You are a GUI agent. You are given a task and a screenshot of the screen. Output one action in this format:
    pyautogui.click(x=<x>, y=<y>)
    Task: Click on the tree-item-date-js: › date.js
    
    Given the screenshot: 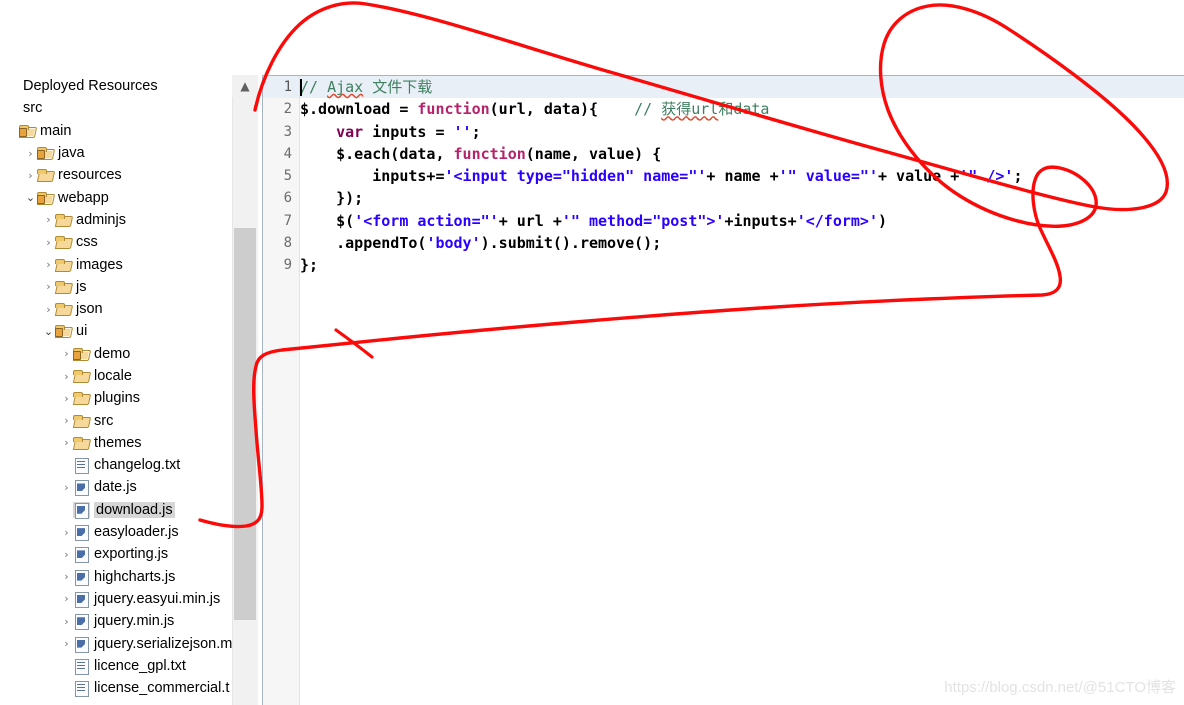 What is the action you would take?
    pyautogui.click(x=116, y=487)
    